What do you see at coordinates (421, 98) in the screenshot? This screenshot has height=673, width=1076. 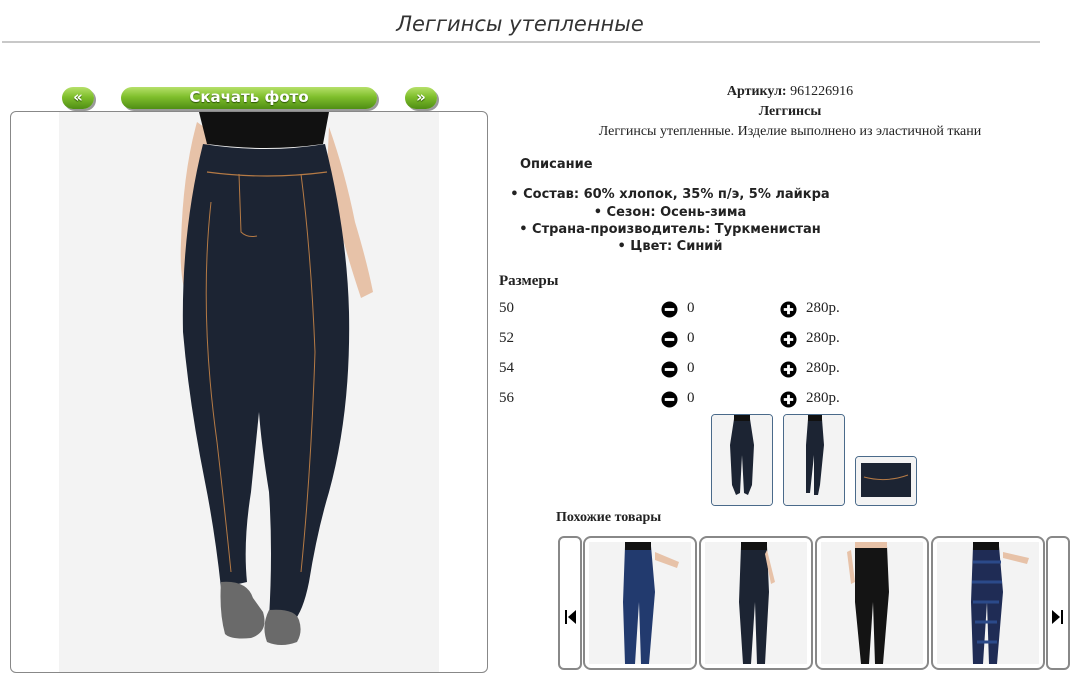 I see `next-photo-button: »` at bounding box center [421, 98].